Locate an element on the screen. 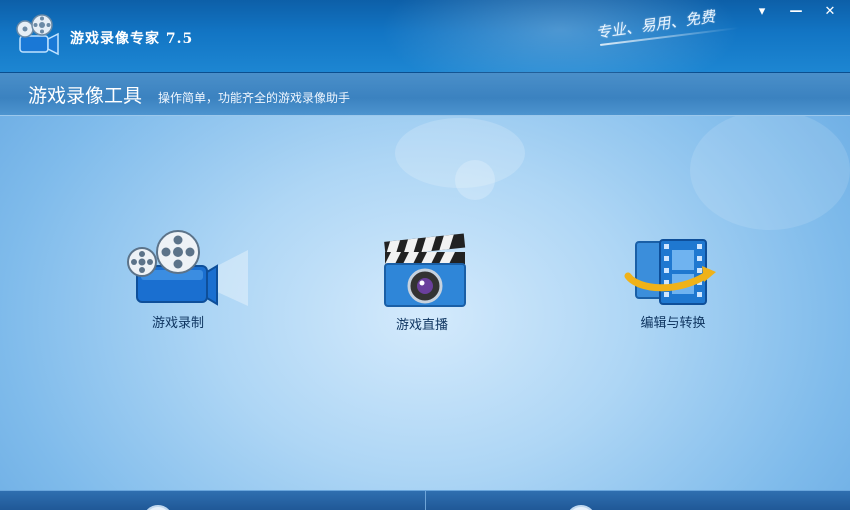 The width and height of the screenshot is (850, 510). game-live-label: 游戏直播 is located at coordinates (421, 325).